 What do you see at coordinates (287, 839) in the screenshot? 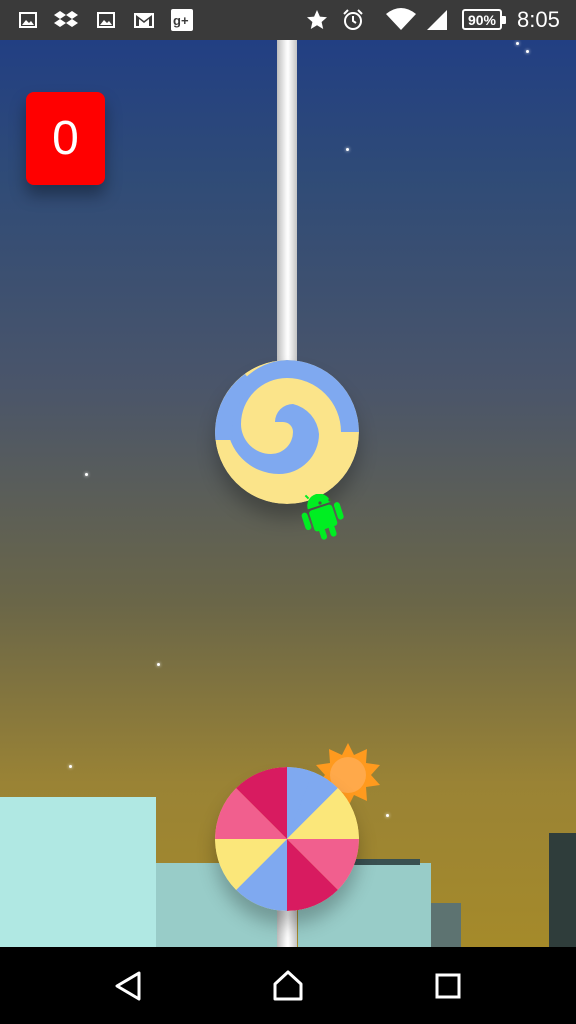
I see `pinwheel-lollipop` at bounding box center [287, 839].